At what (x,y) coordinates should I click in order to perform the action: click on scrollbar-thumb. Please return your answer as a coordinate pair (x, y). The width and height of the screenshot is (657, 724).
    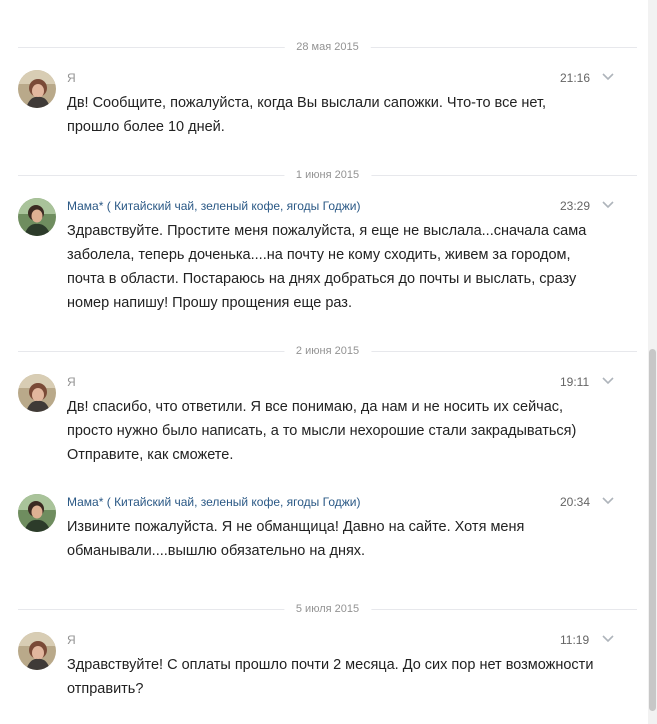
    Looking at the image, I should click on (652, 530).